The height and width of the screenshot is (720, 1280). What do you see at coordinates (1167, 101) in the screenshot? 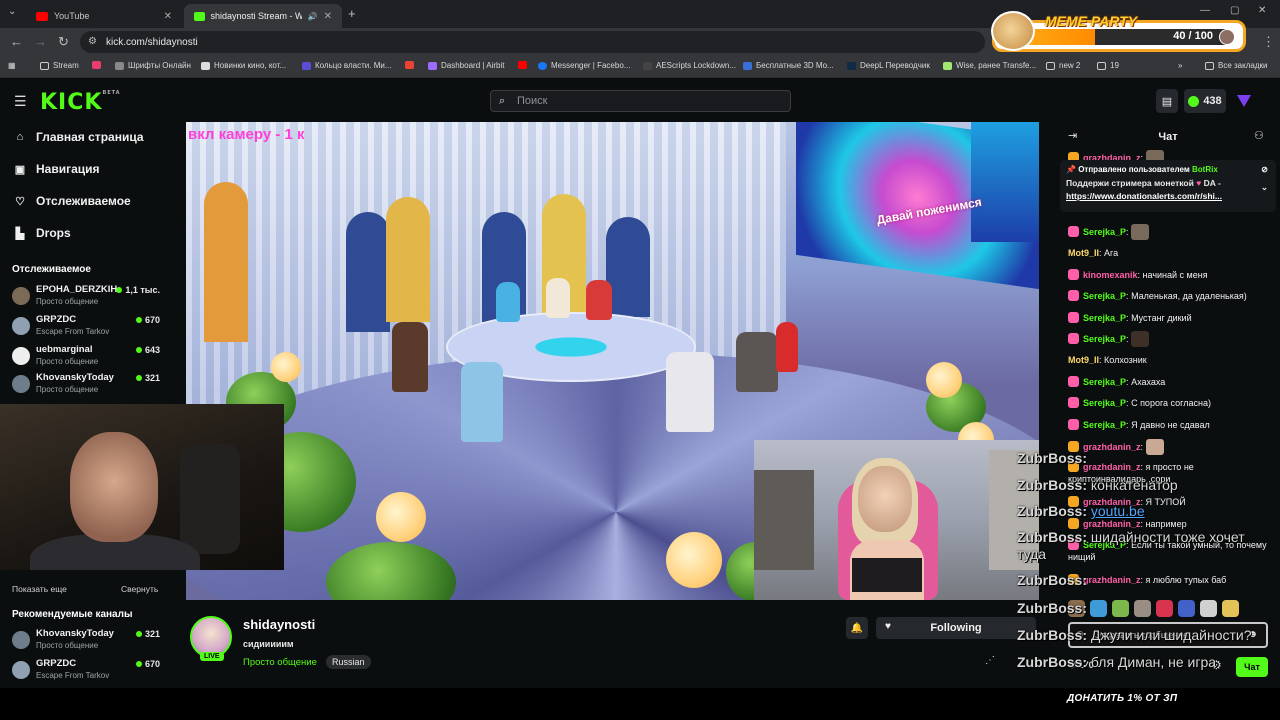
I see `dashboard-button: ▤` at bounding box center [1167, 101].